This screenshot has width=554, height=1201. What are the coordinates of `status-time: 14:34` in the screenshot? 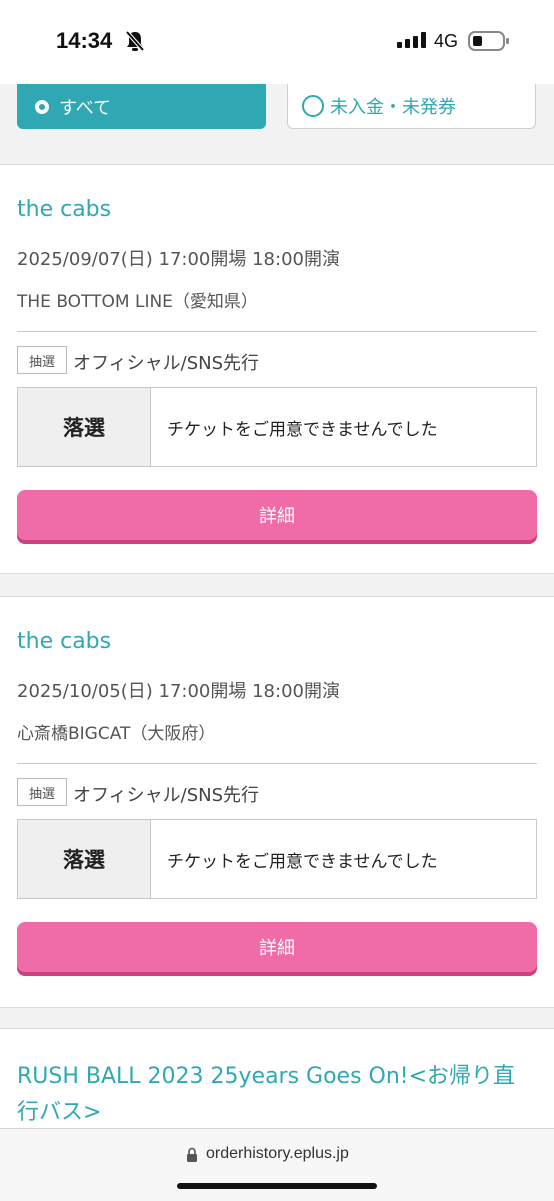 It's located at (84, 40).